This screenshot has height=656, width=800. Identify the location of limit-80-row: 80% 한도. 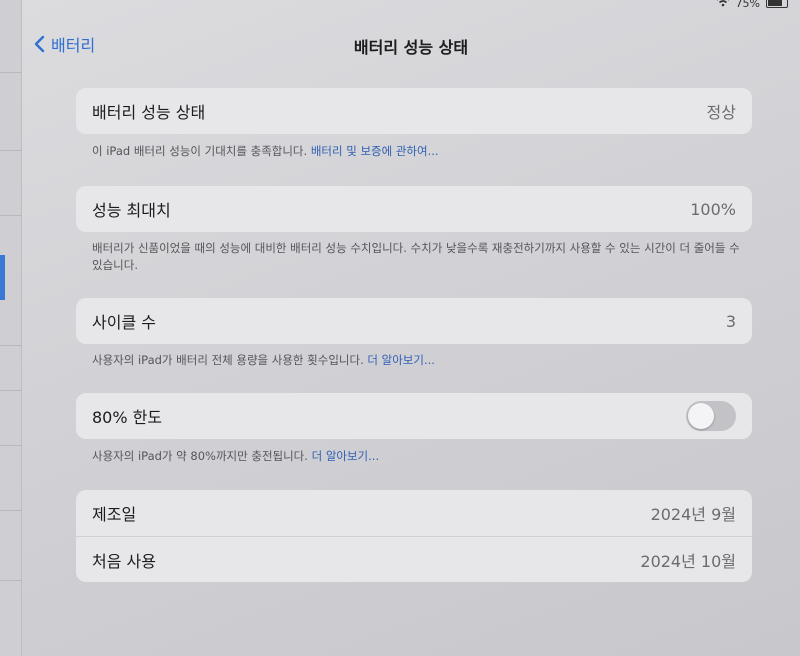
(414, 416).